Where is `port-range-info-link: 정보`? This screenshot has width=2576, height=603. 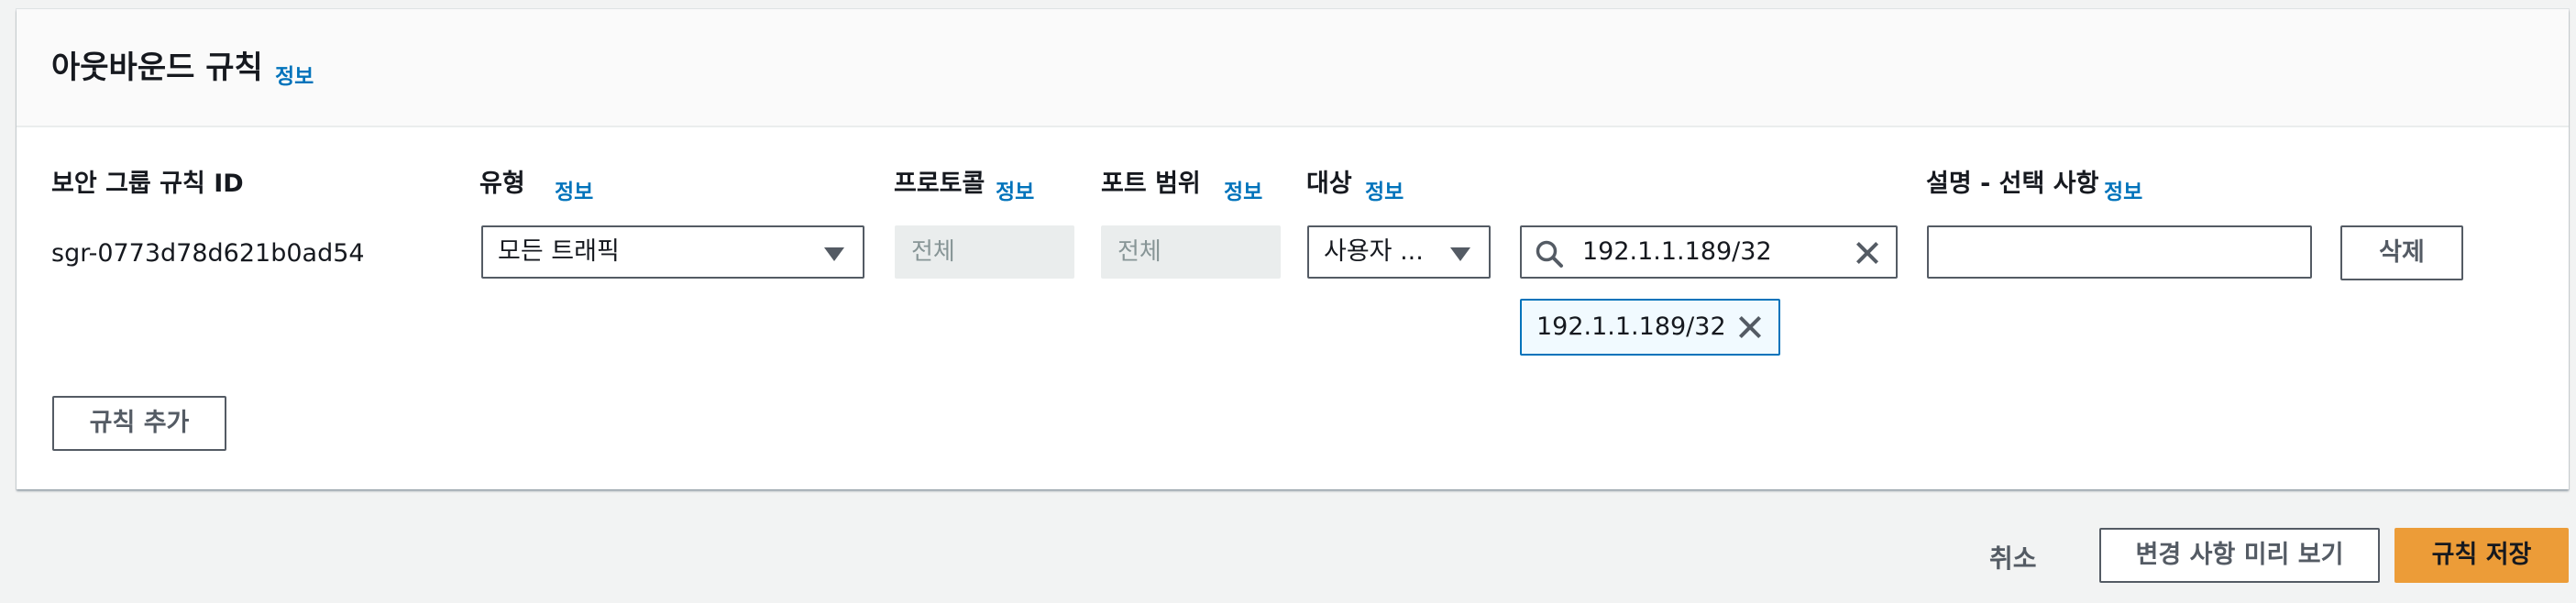 port-range-info-link: 정보 is located at coordinates (1243, 189).